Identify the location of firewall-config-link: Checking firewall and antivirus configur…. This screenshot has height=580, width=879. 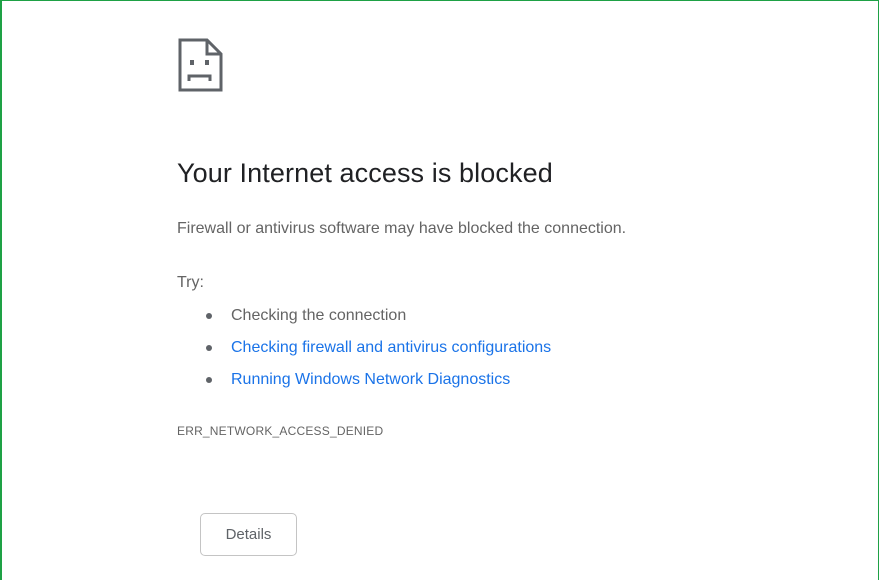
(391, 347).